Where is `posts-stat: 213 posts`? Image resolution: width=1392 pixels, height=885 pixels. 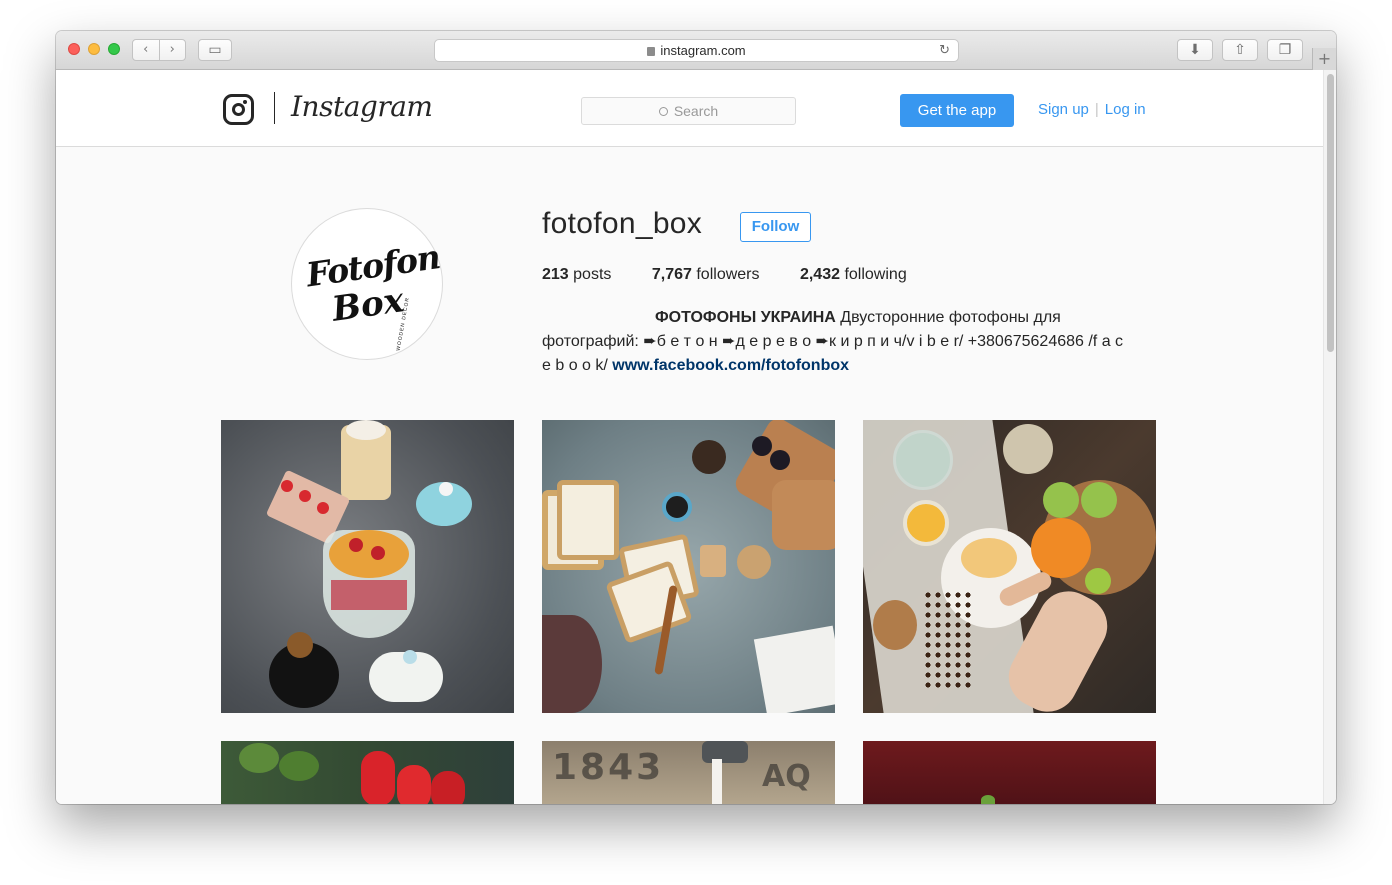 posts-stat: 213 posts is located at coordinates (576, 274).